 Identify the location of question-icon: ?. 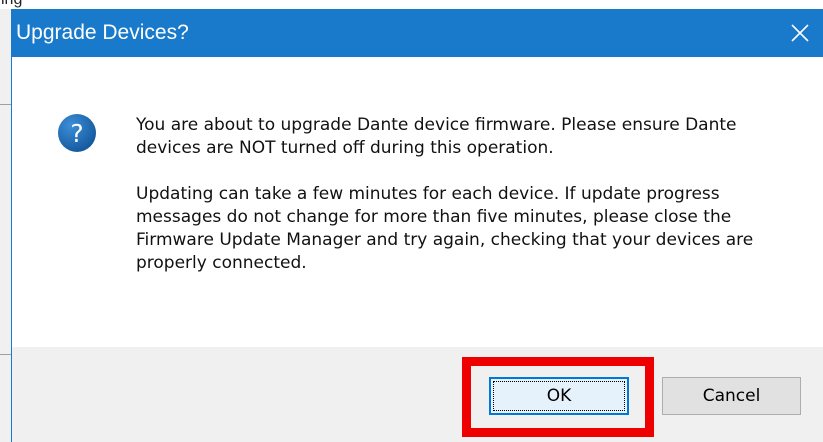
(77, 133).